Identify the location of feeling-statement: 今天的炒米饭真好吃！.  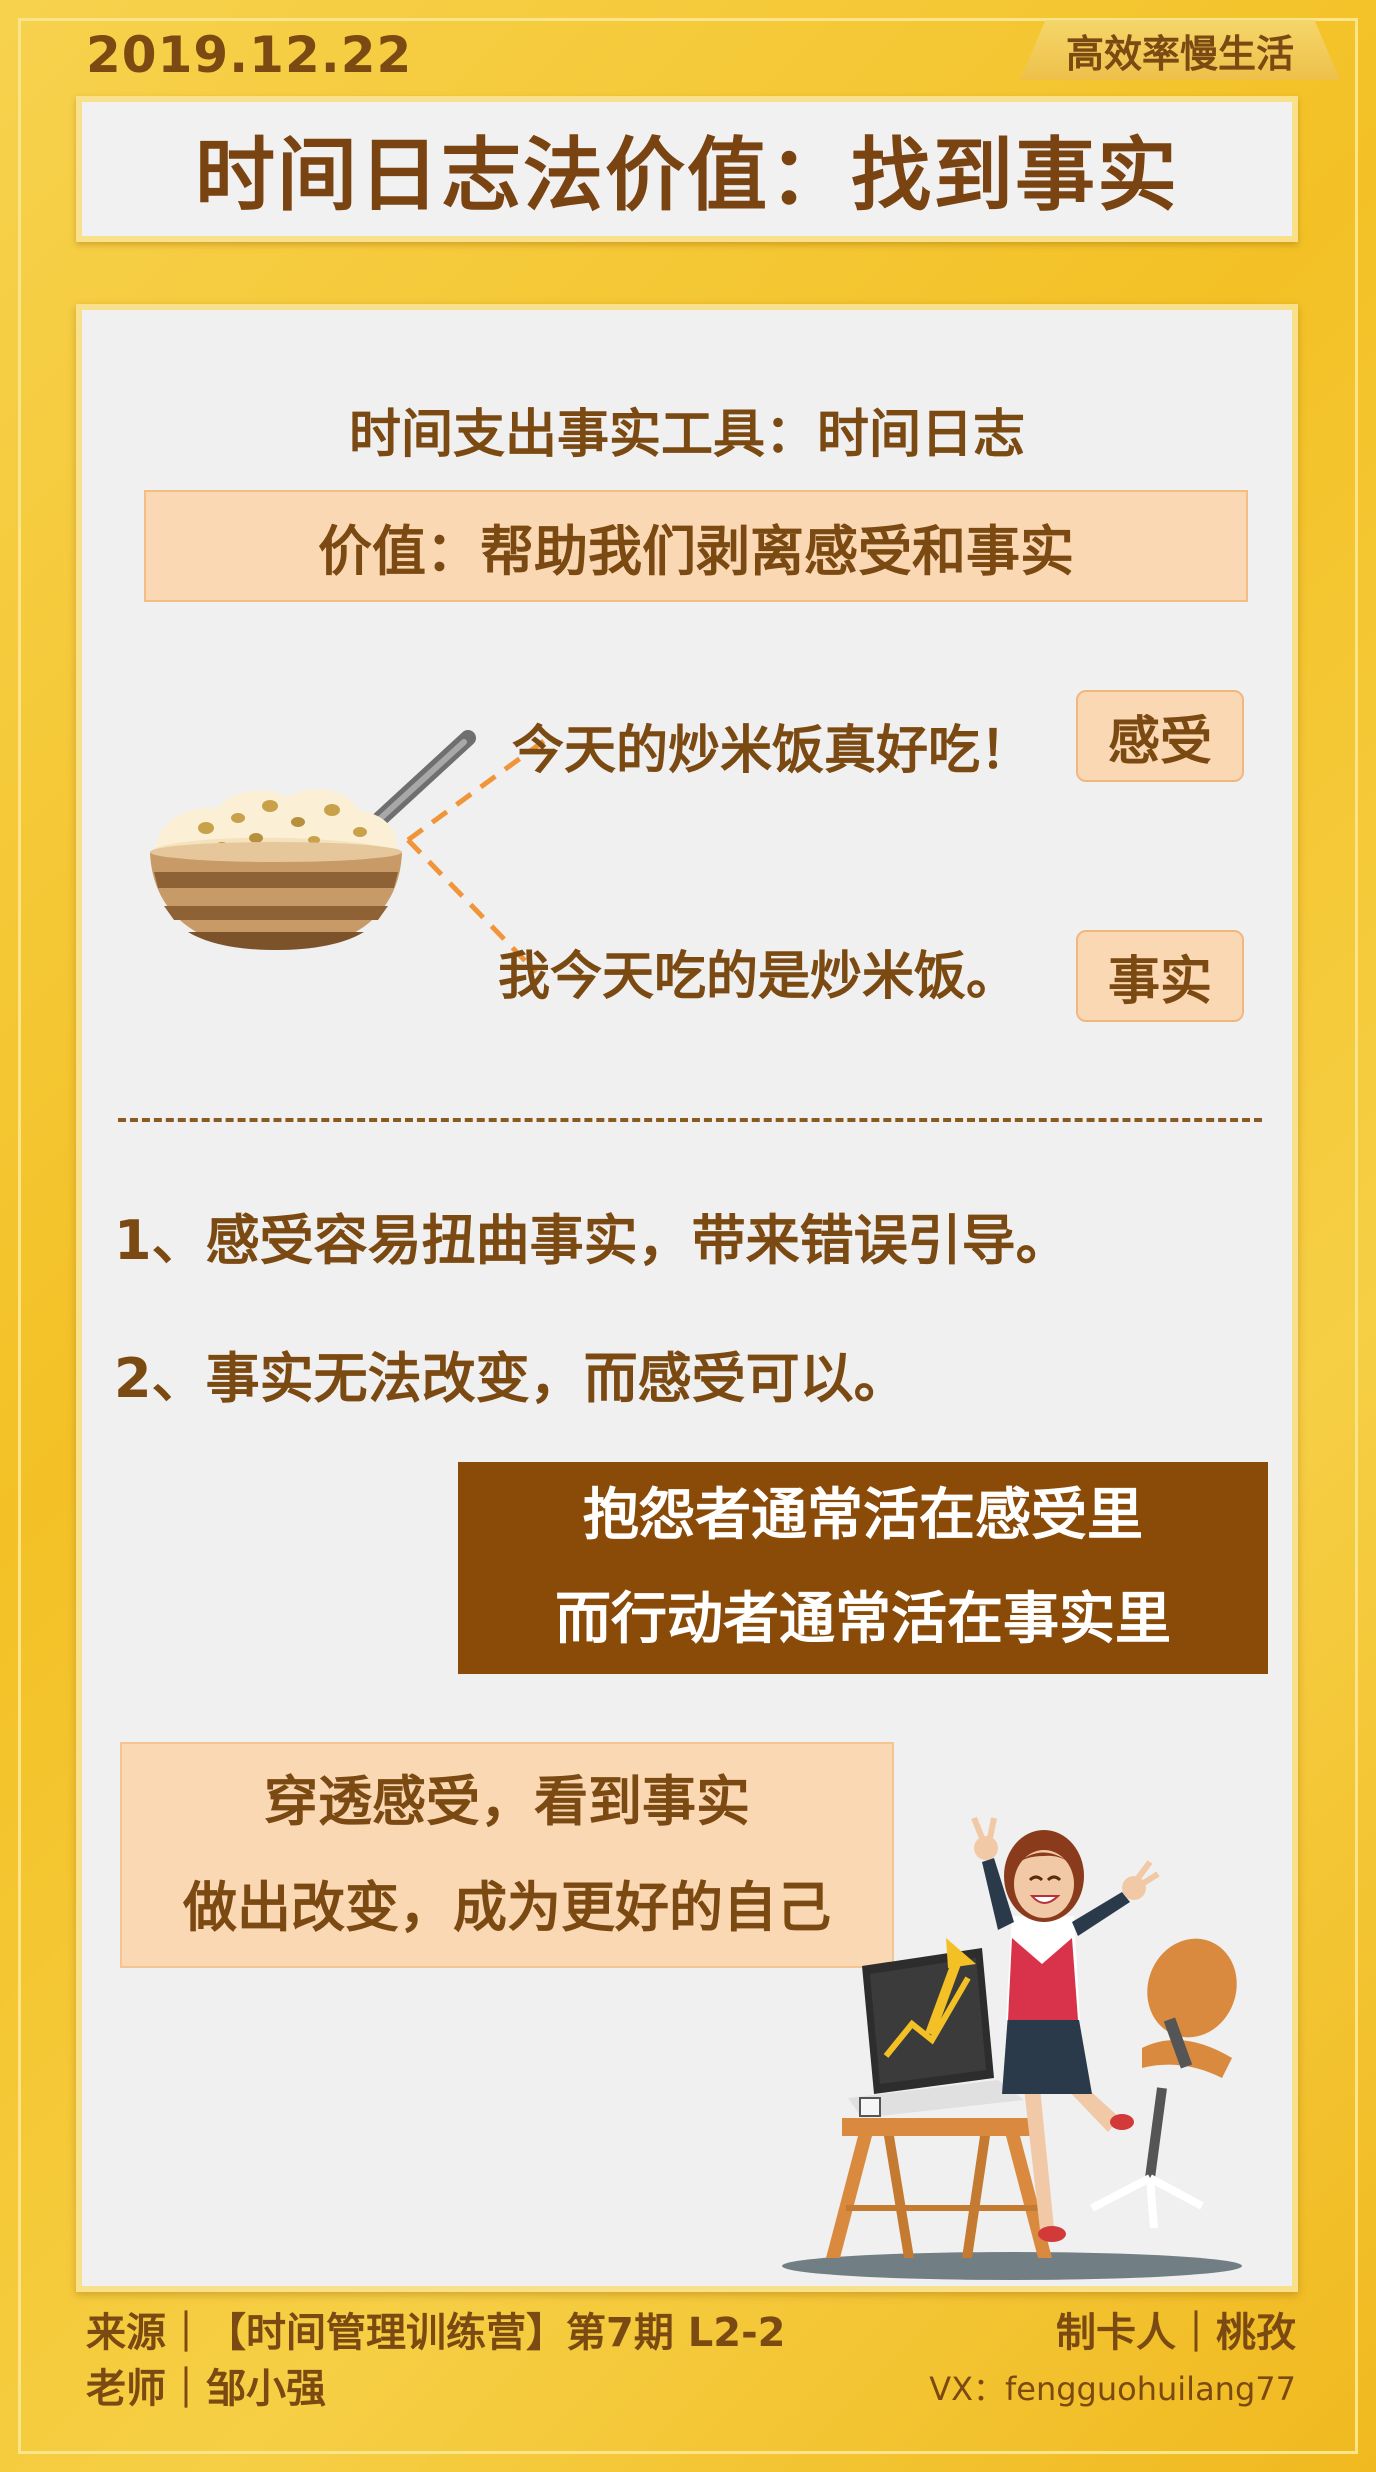
(772, 751).